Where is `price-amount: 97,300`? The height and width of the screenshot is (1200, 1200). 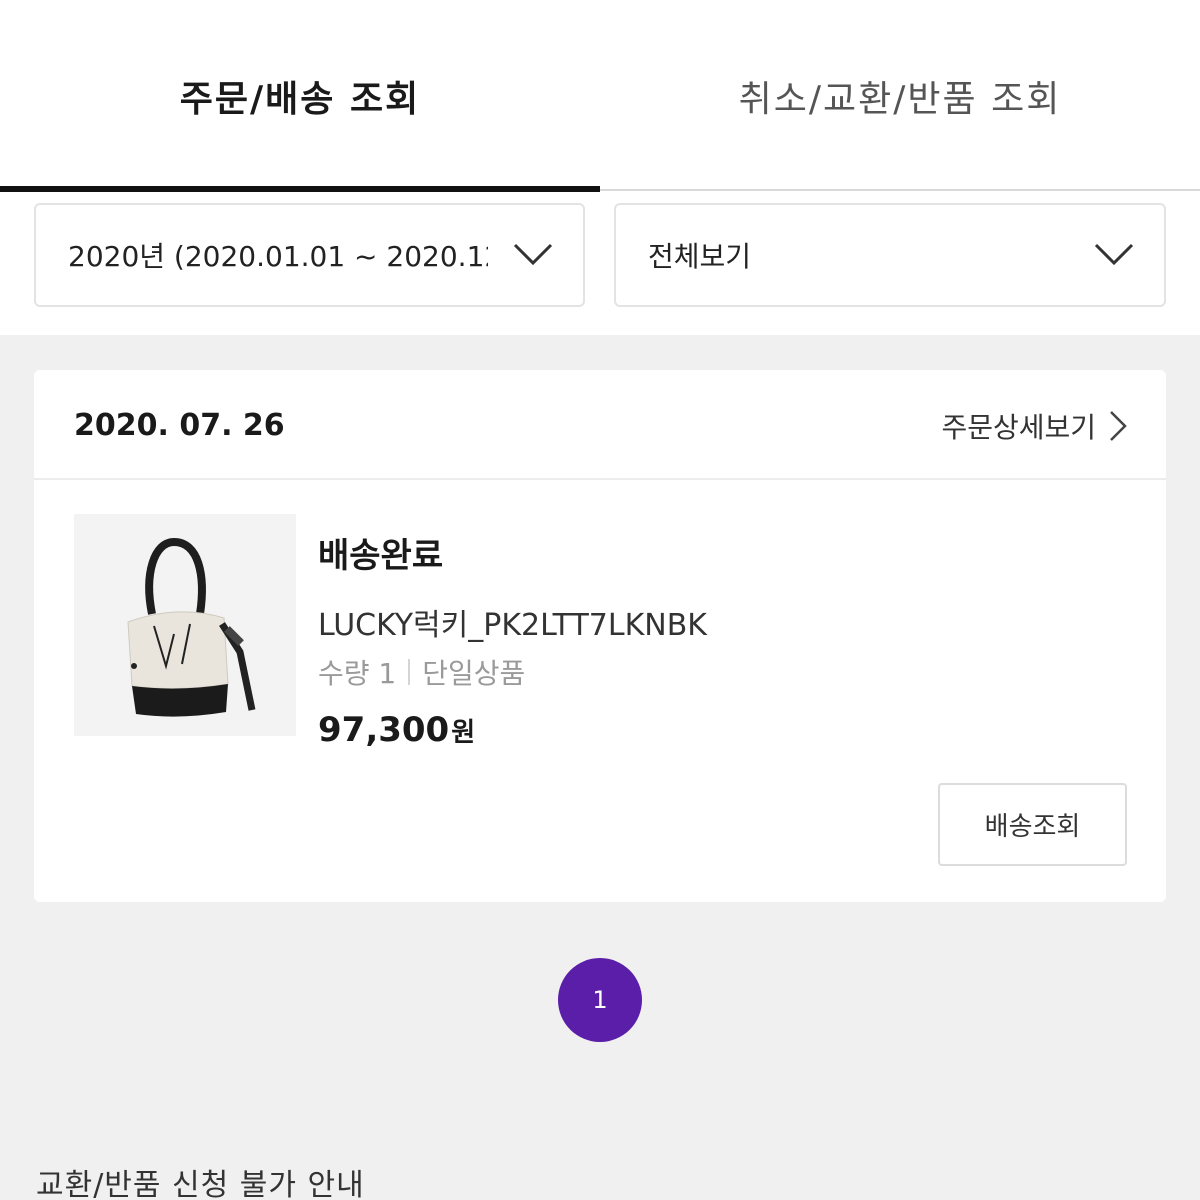 price-amount: 97,300 is located at coordinates (384, 730).